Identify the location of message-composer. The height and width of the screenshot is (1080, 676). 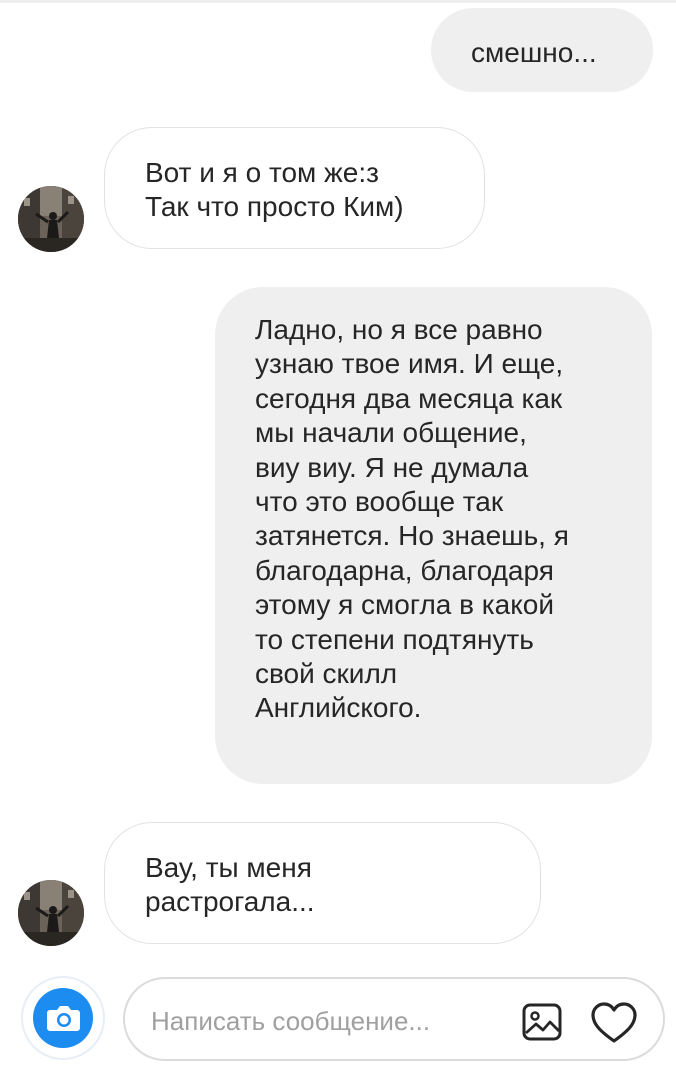
(394, 1019).